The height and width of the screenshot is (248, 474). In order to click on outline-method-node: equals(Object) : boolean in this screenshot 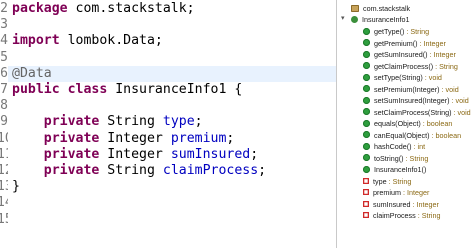, I will do `click(407, 123)`.